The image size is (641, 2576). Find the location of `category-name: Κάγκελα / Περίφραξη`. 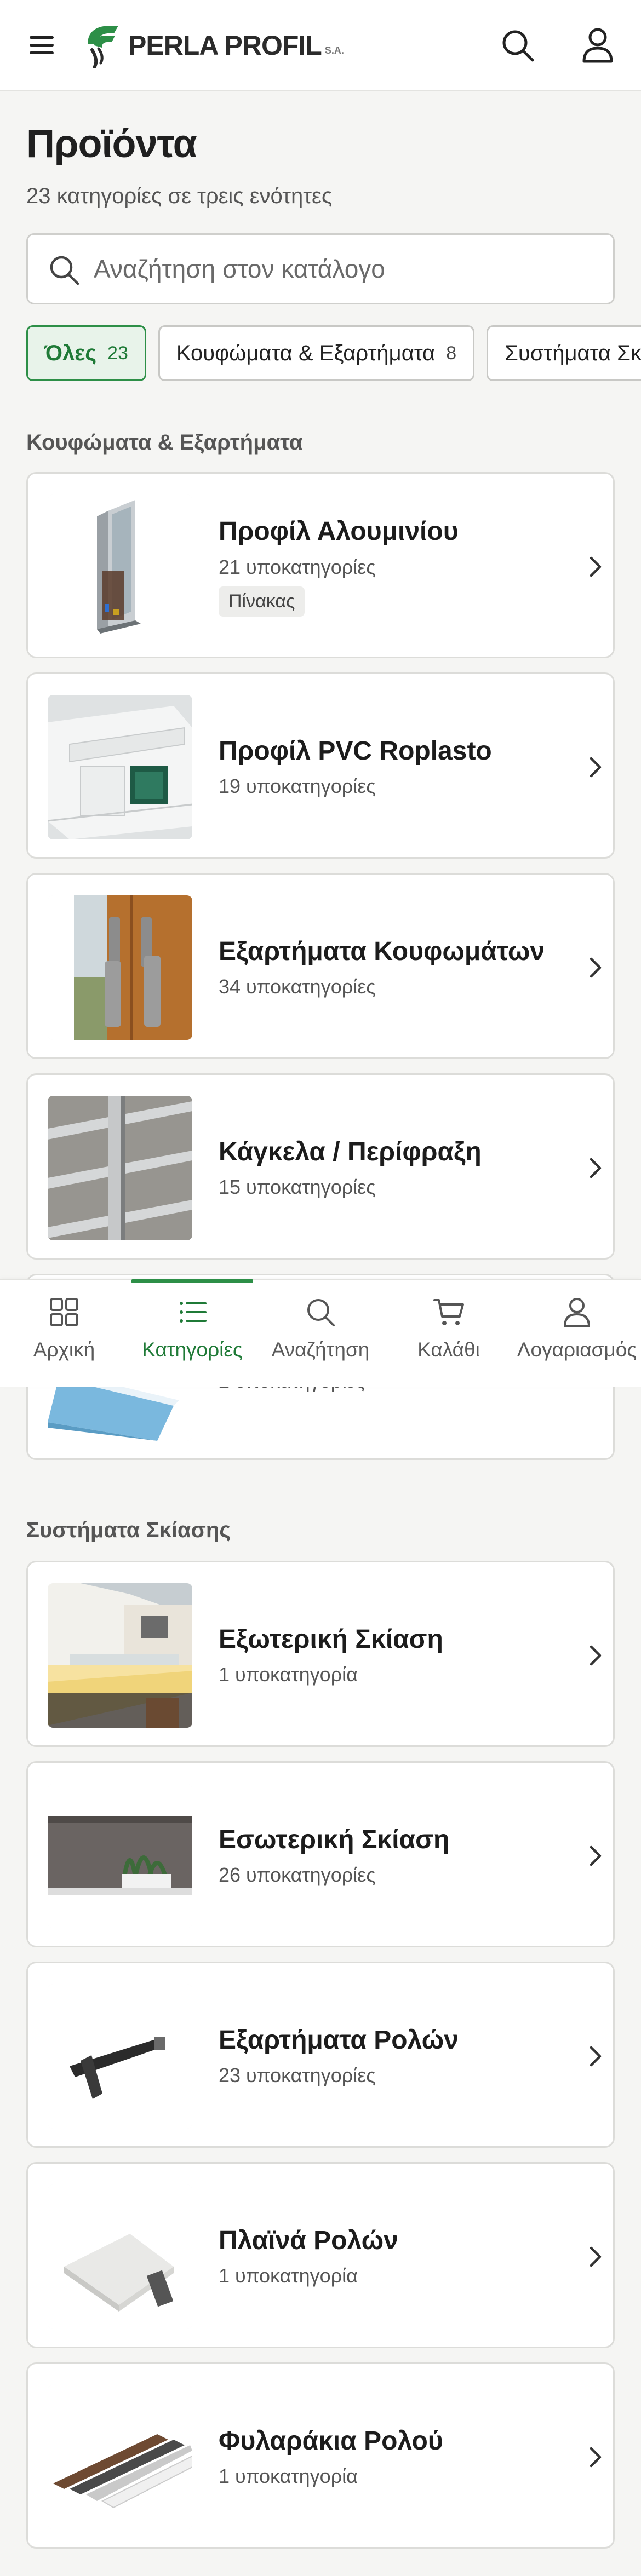

category-name: Κάγκελα / Περίφραξη is located at coordinates (351, 1151).